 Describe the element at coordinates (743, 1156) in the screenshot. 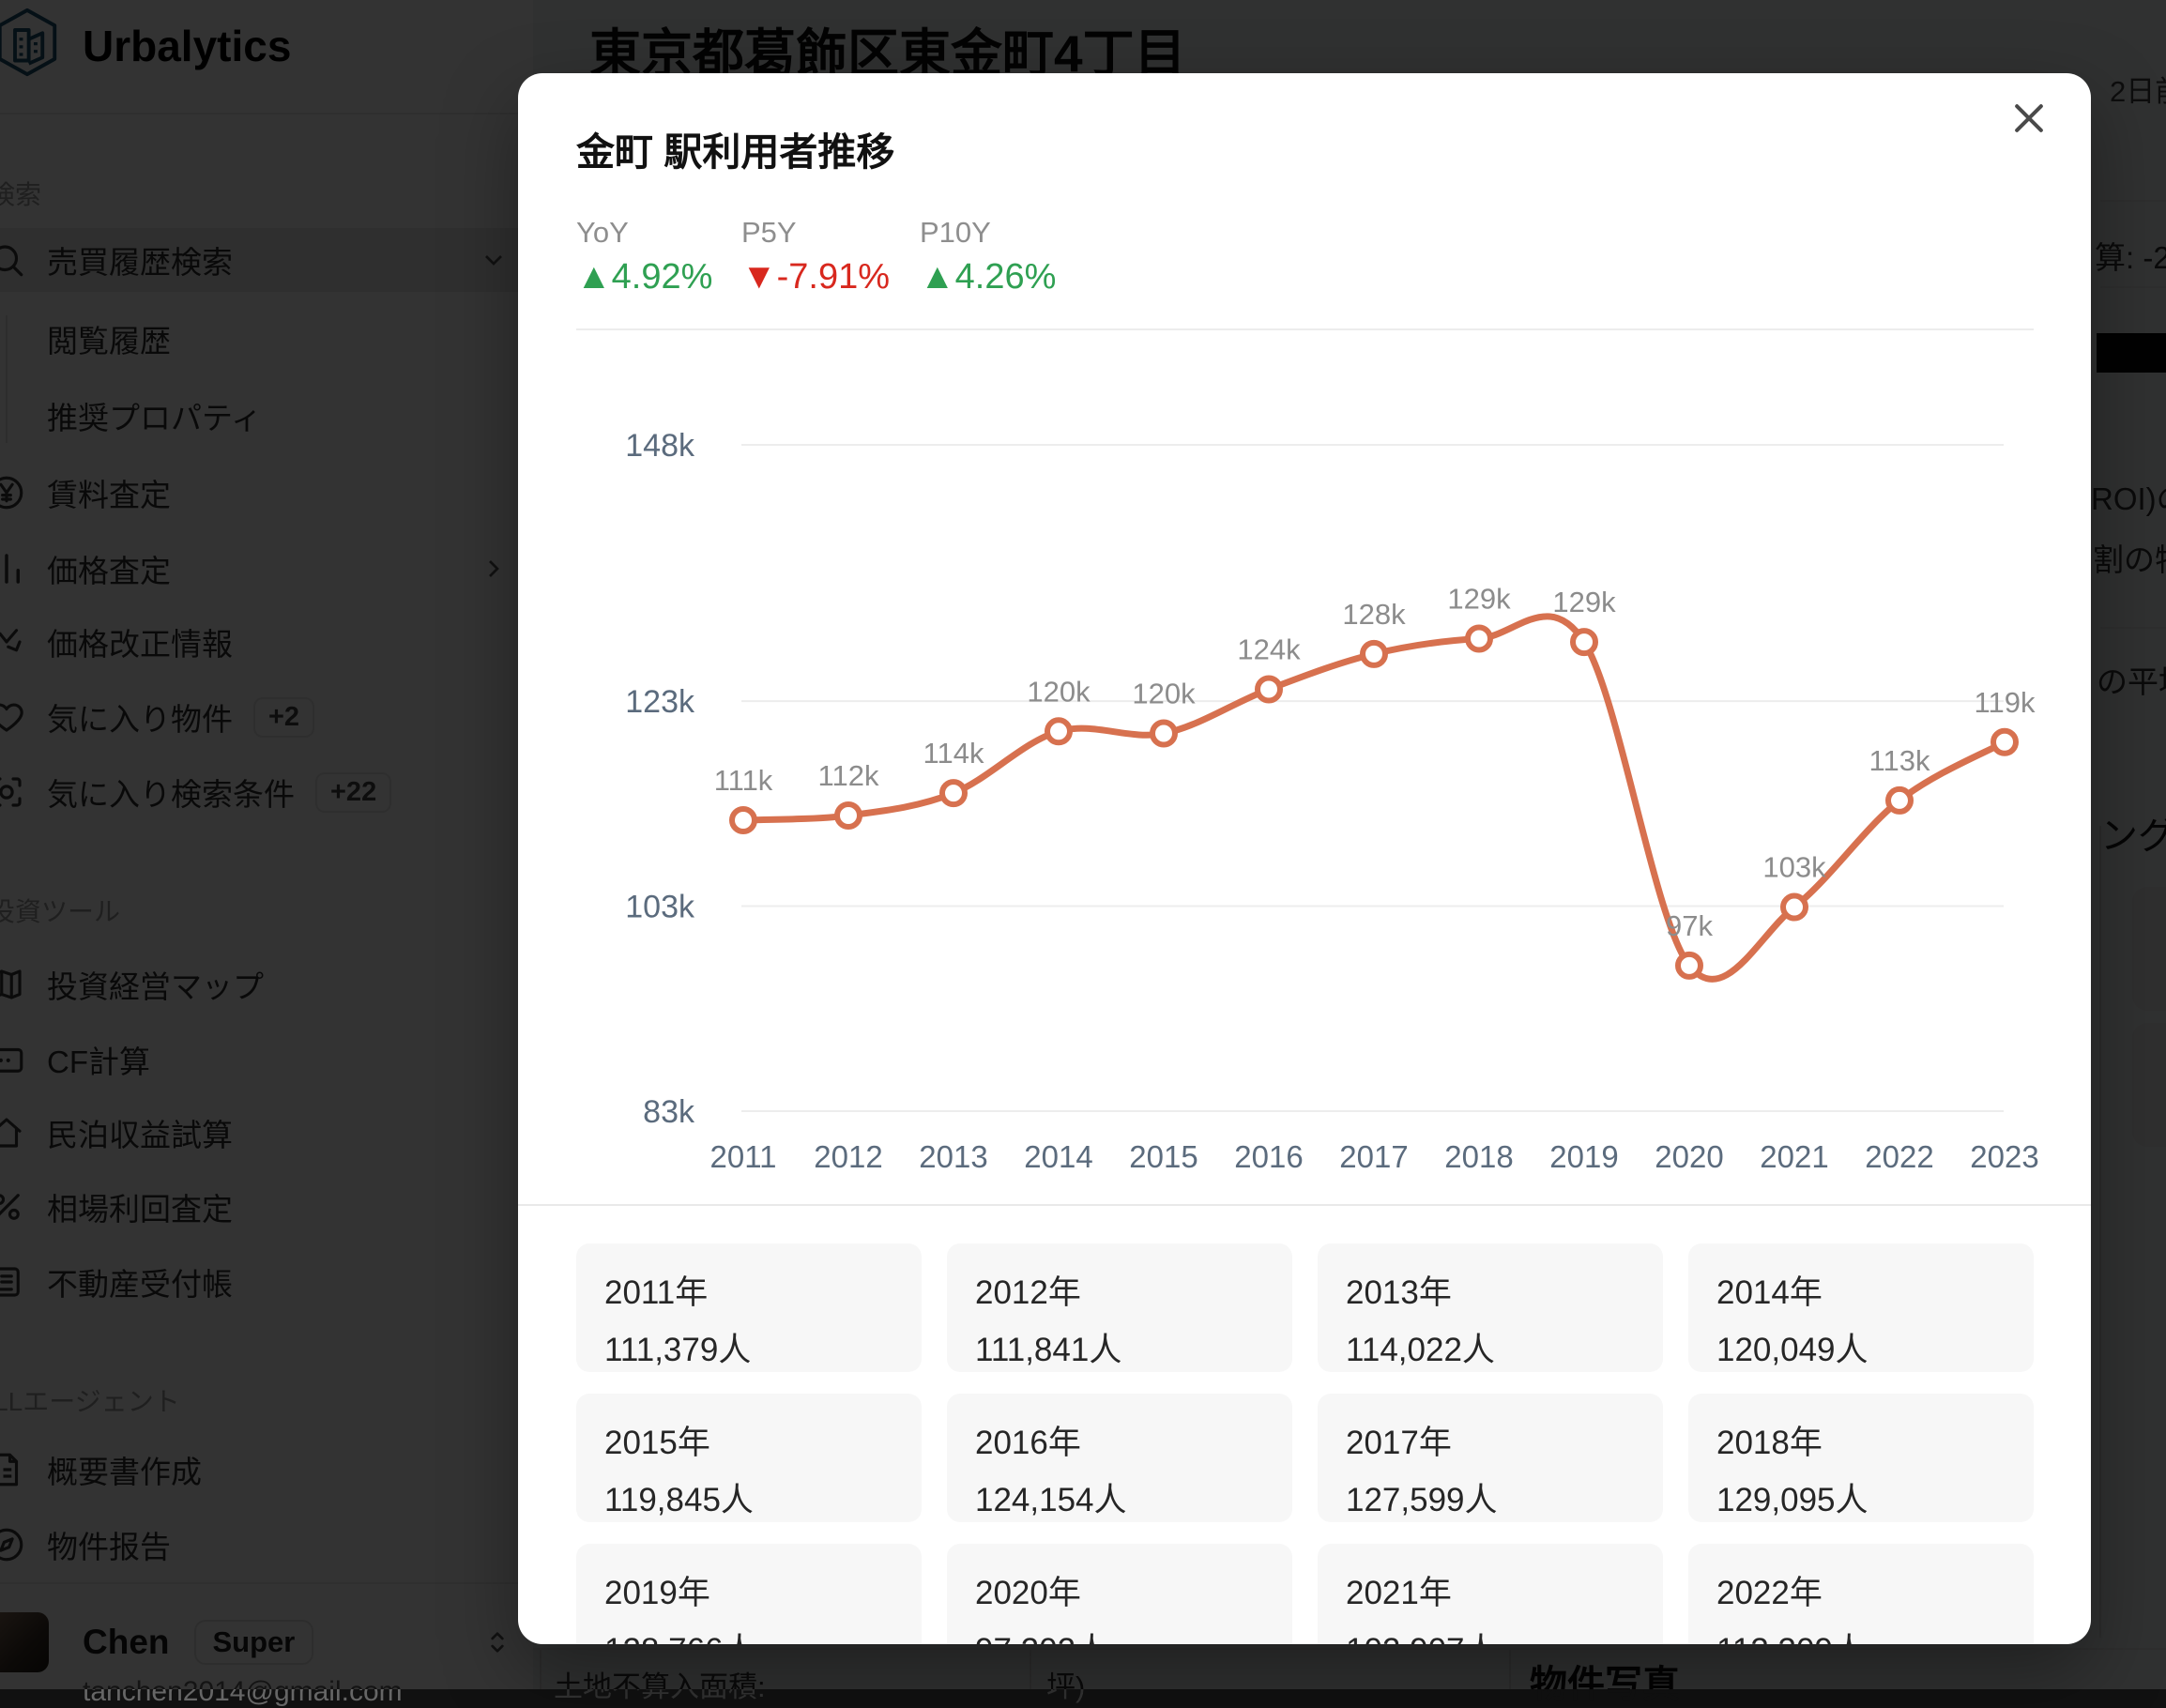

I see `svg-text: 2011` at that location.